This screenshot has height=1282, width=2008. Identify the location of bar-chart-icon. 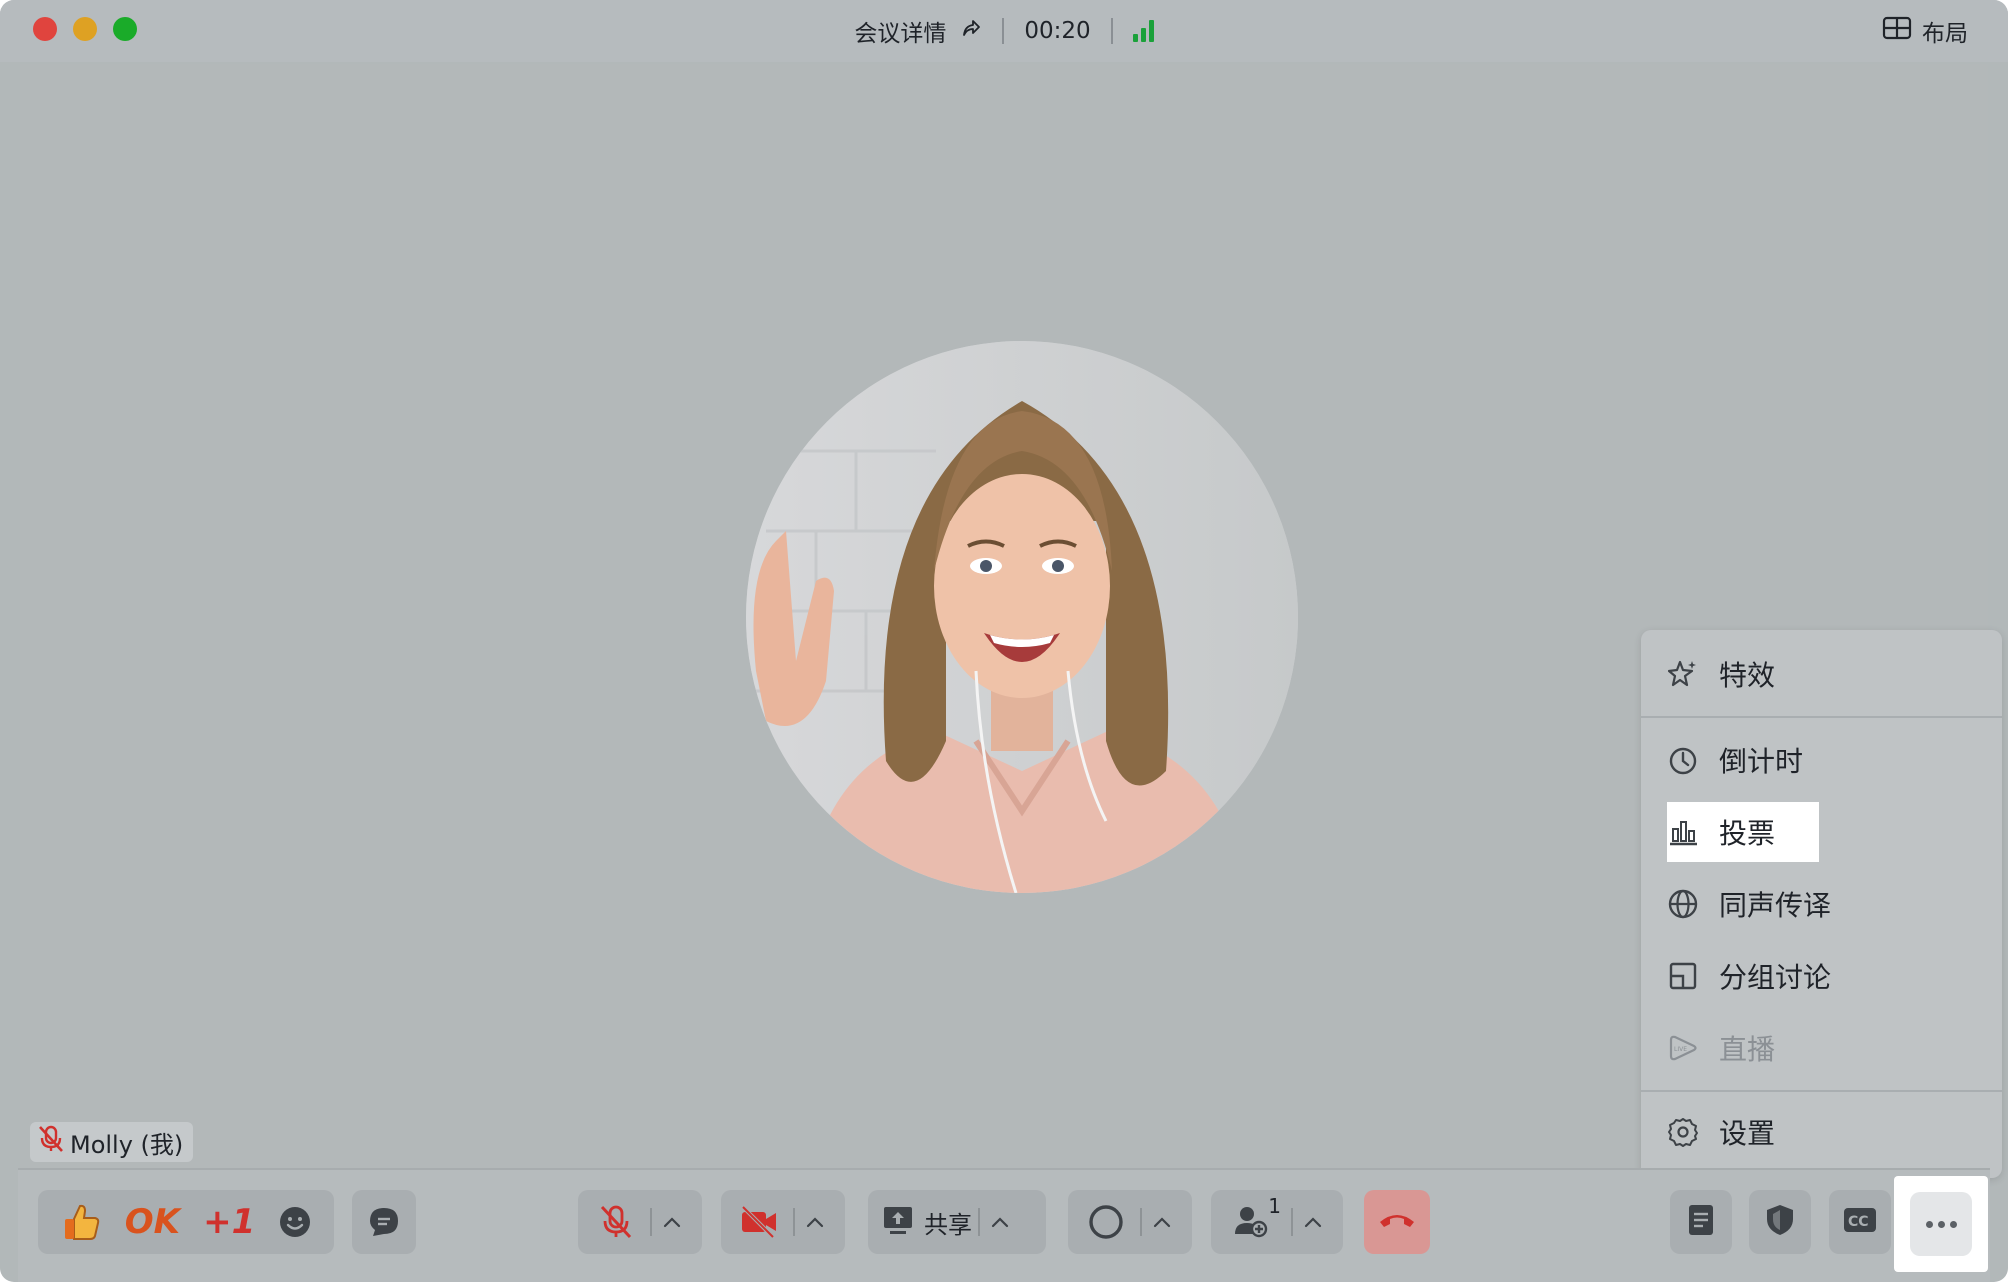
(1683, 832).